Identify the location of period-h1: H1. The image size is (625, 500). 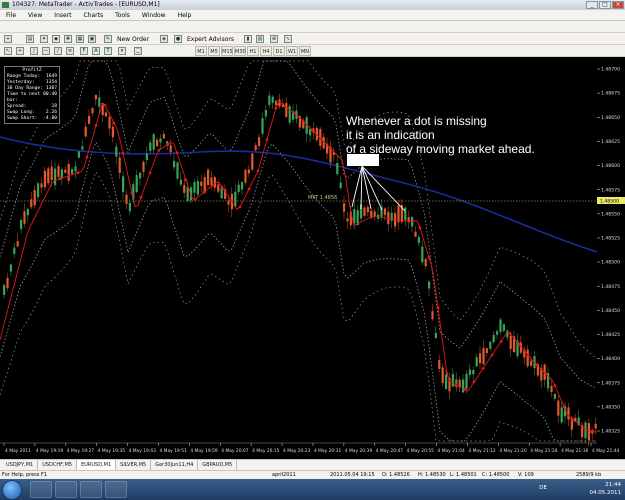
(253, 51).